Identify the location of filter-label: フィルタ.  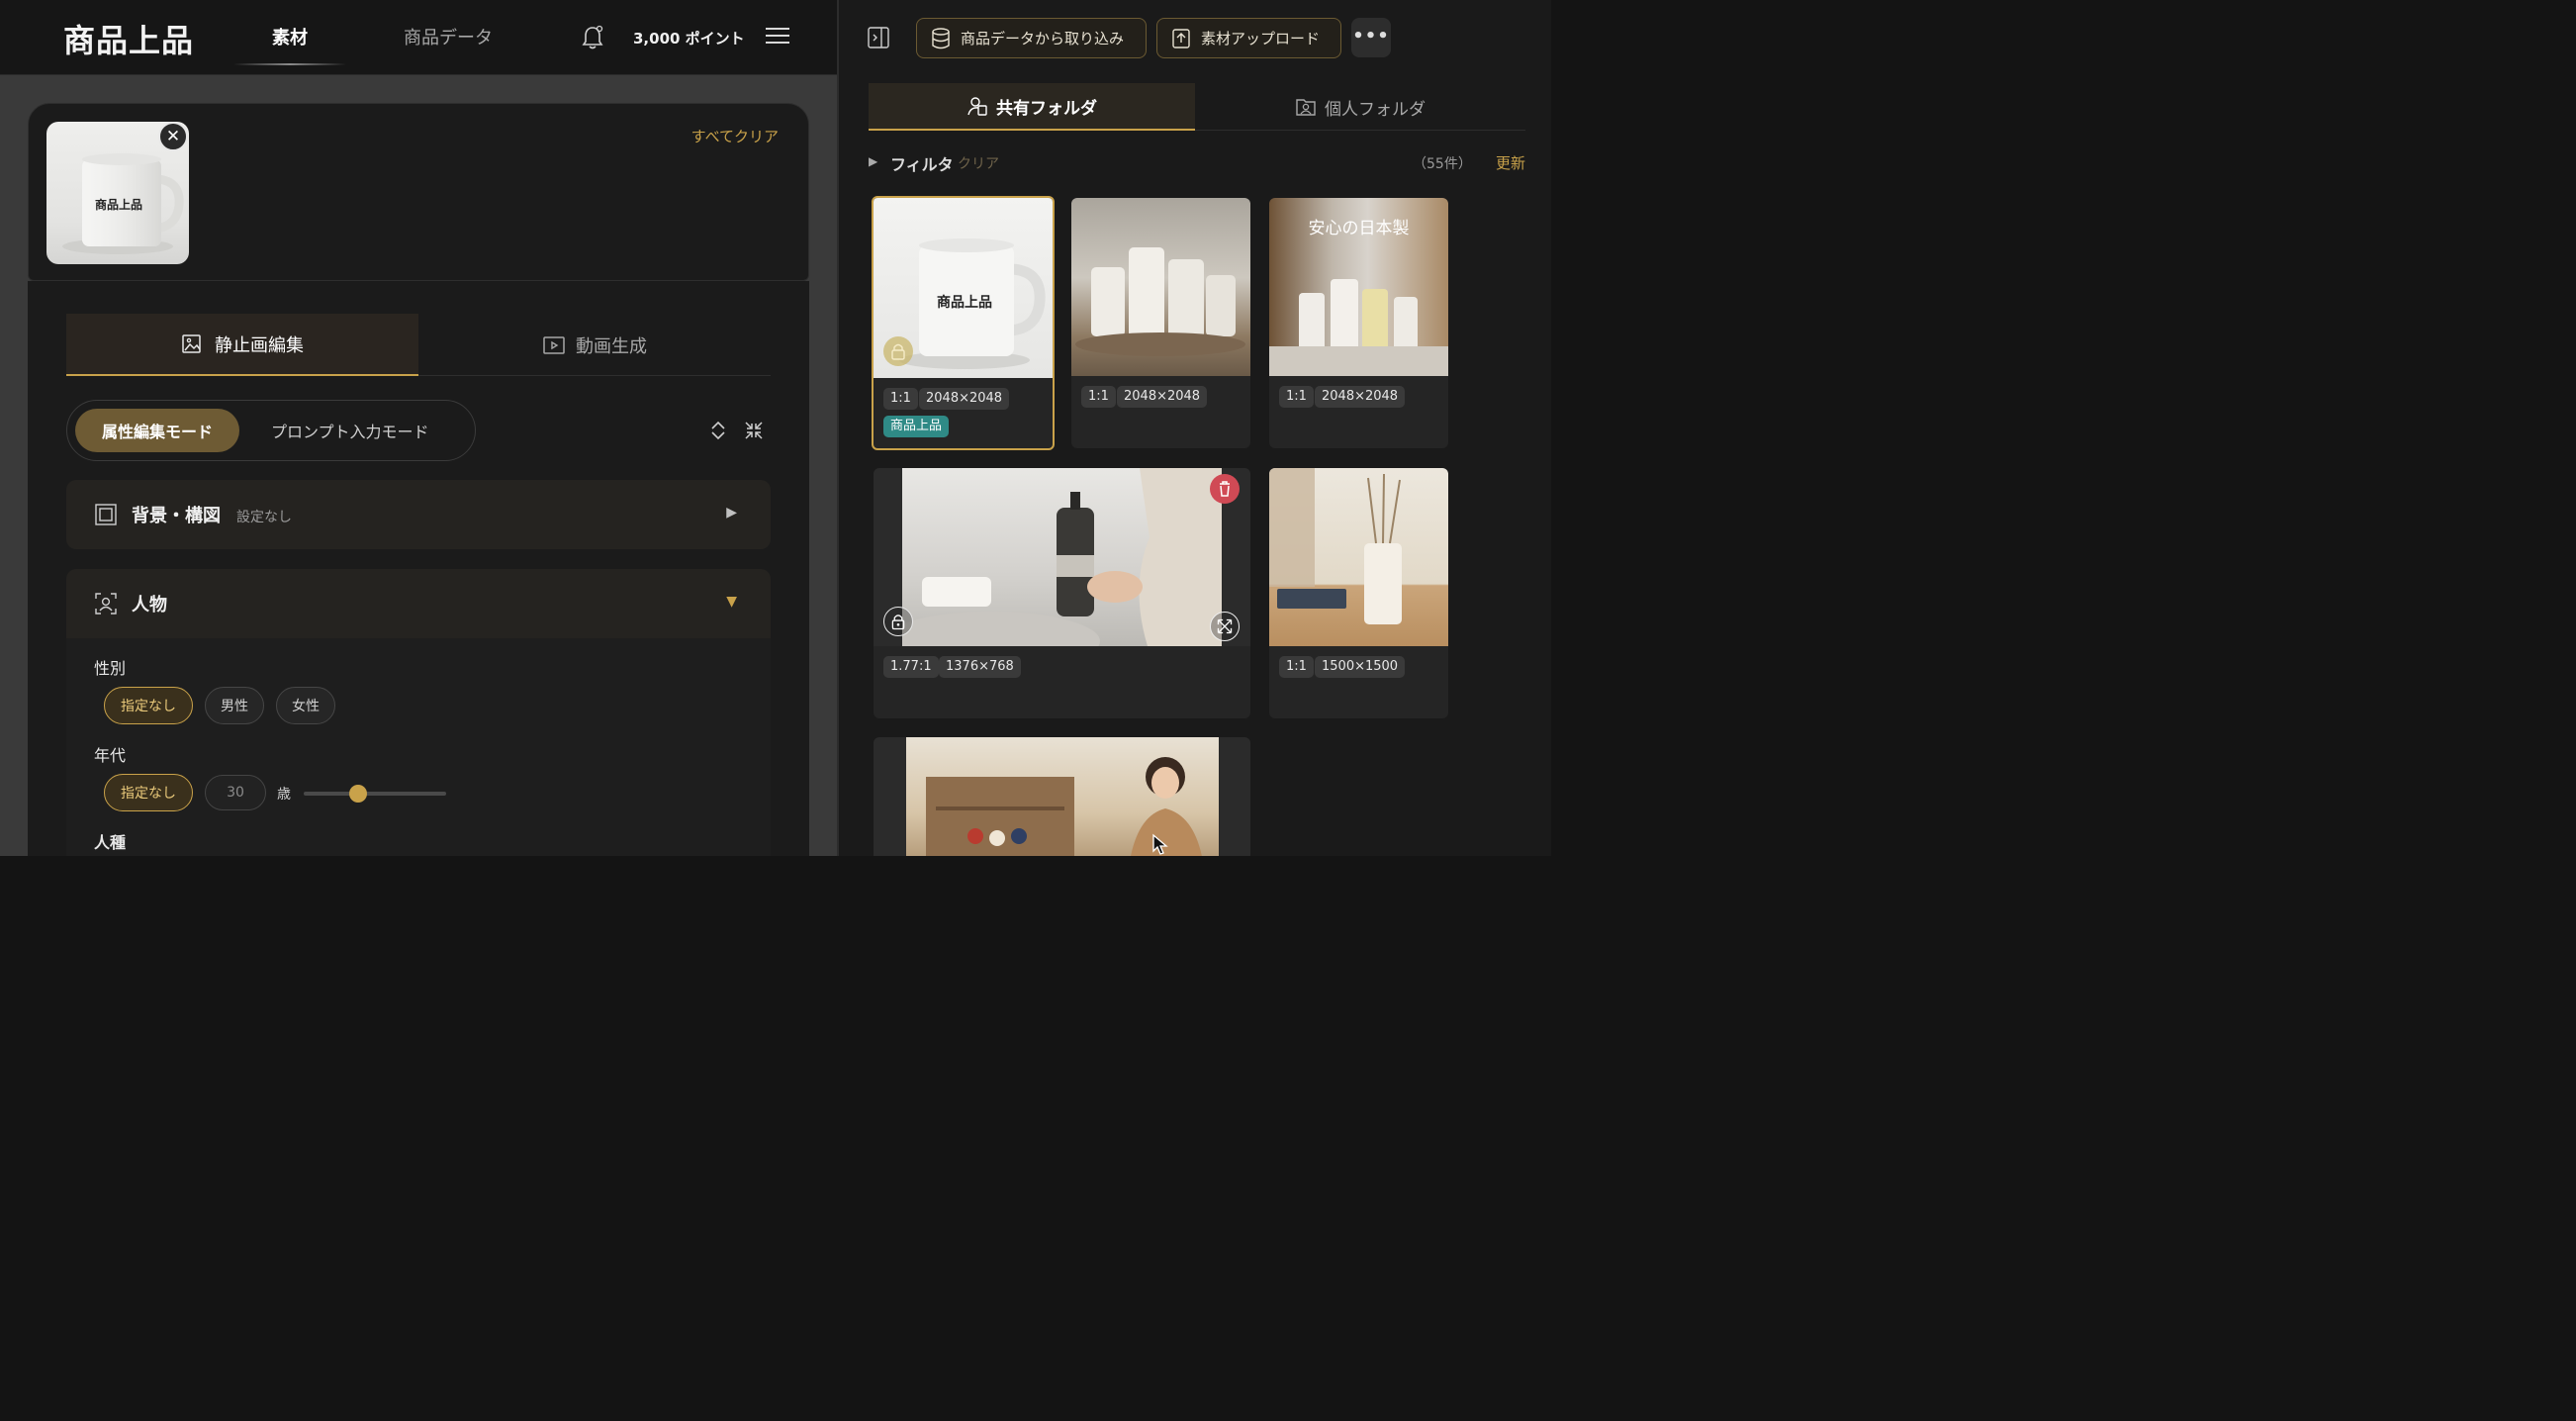
(922, 163).